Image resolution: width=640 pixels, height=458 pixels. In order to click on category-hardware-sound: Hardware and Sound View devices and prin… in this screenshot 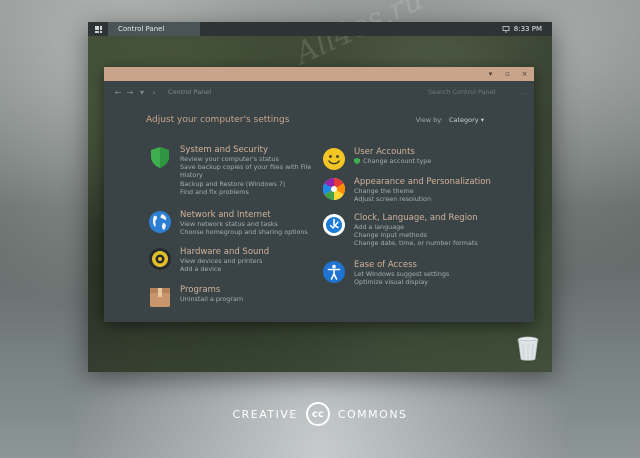, I will do `click(208, 260)`.